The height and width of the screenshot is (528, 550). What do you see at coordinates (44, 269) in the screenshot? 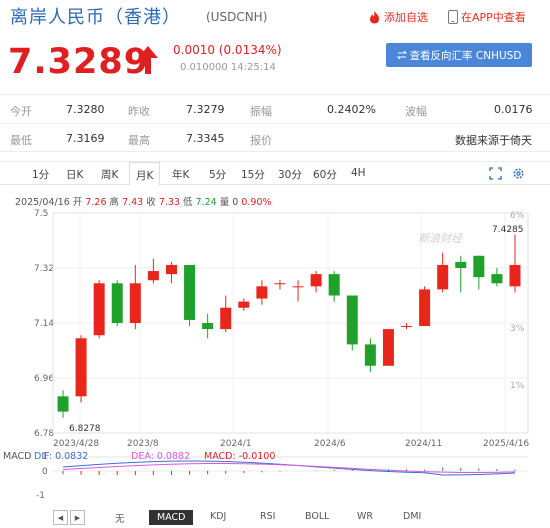
I see `y-tick-label: 7.32` at bounding box center [44, 269].